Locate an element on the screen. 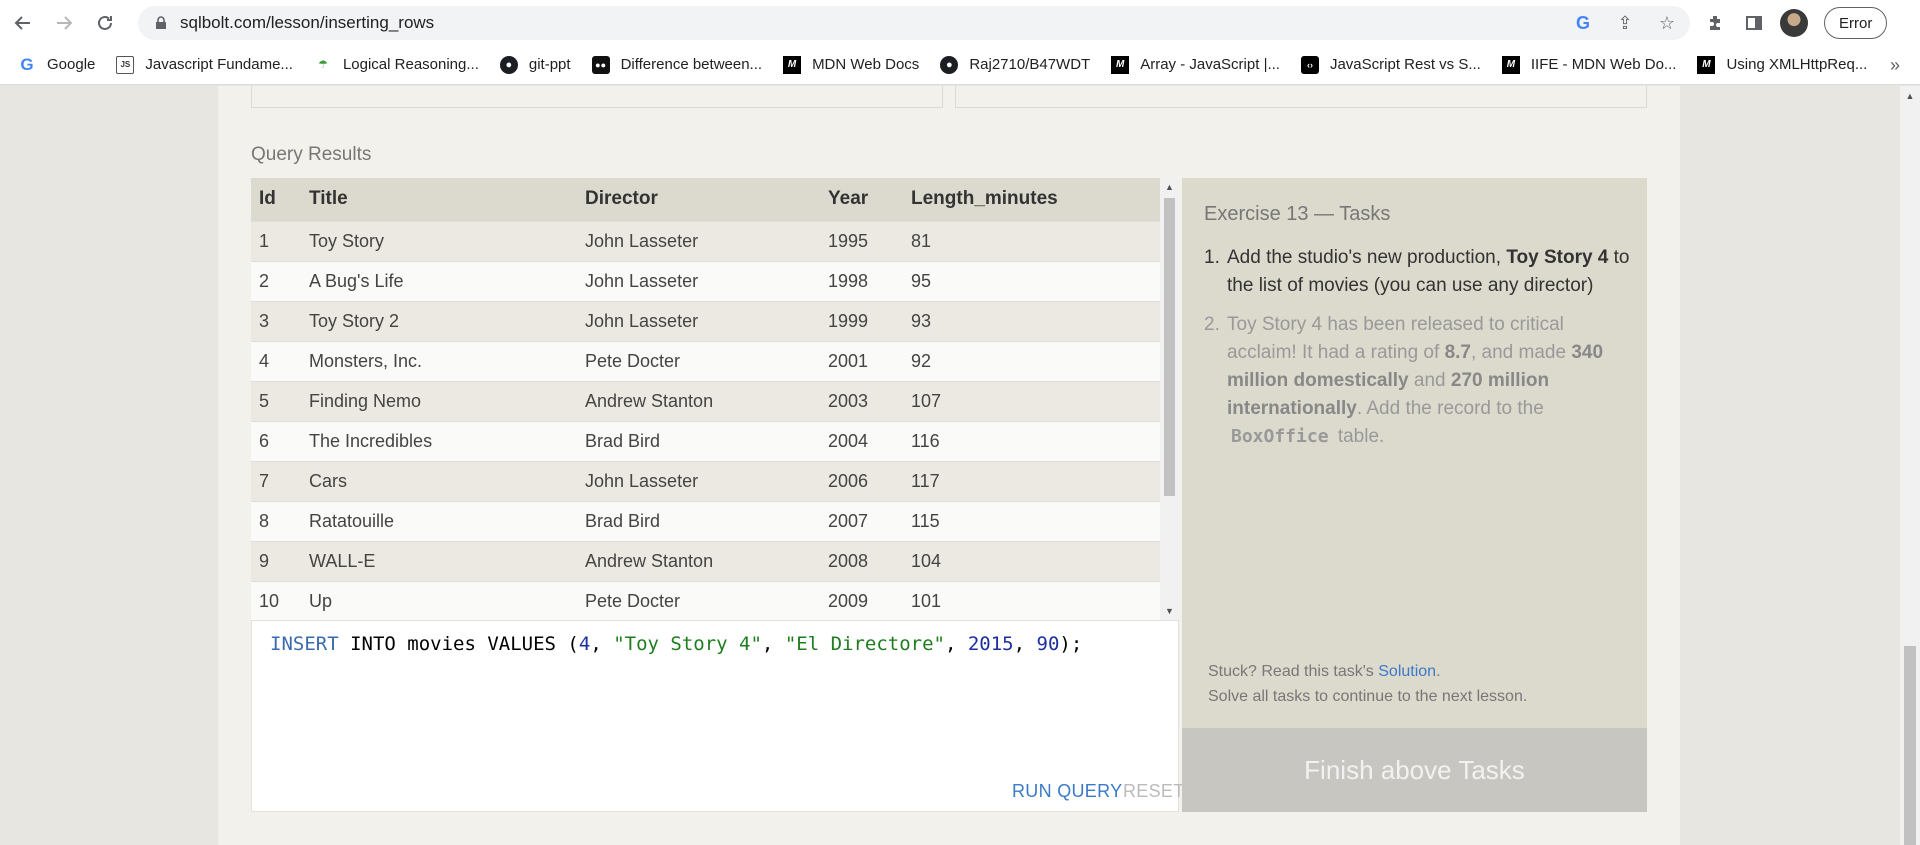 The width and height of the screenshot is (1920, 845). page-scroll-up-icon: ▲ is located at coordinates (1910, 96).